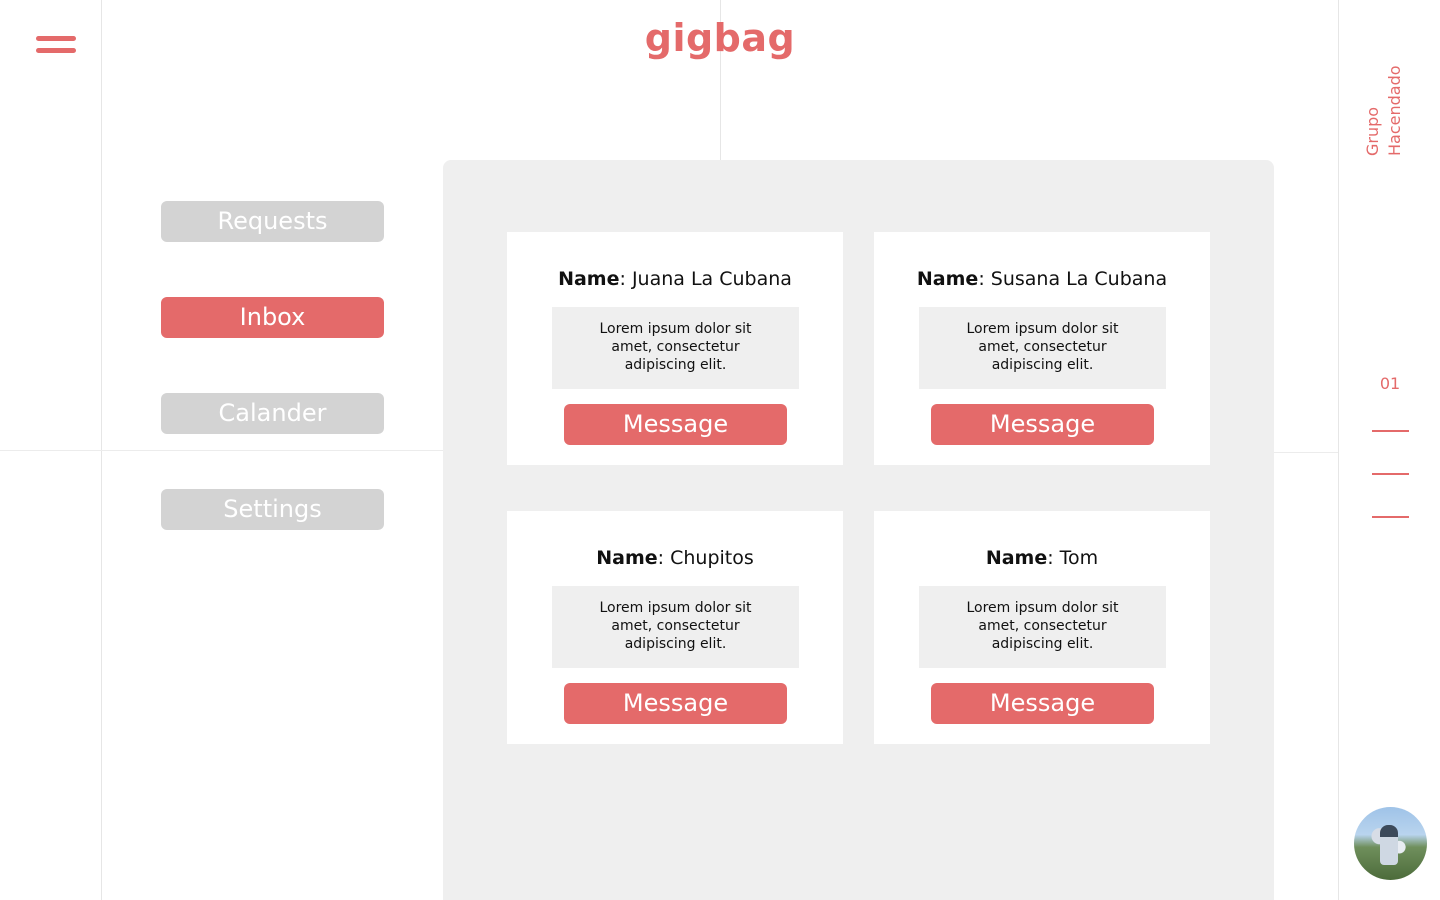  I want to click on name-value: : Tom, so click(1073, 558).